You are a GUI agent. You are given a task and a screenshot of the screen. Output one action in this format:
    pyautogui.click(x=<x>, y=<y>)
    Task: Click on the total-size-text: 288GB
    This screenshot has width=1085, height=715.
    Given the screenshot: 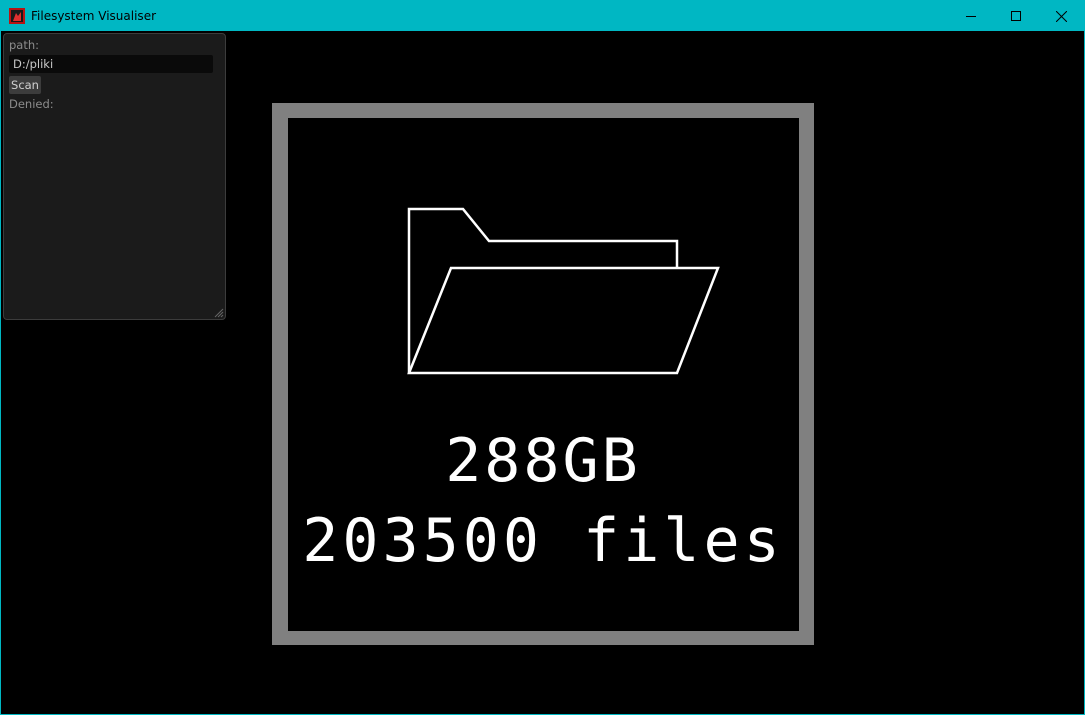 What is the action you would take?
    pyautogui.click(x=543, y=461)
    